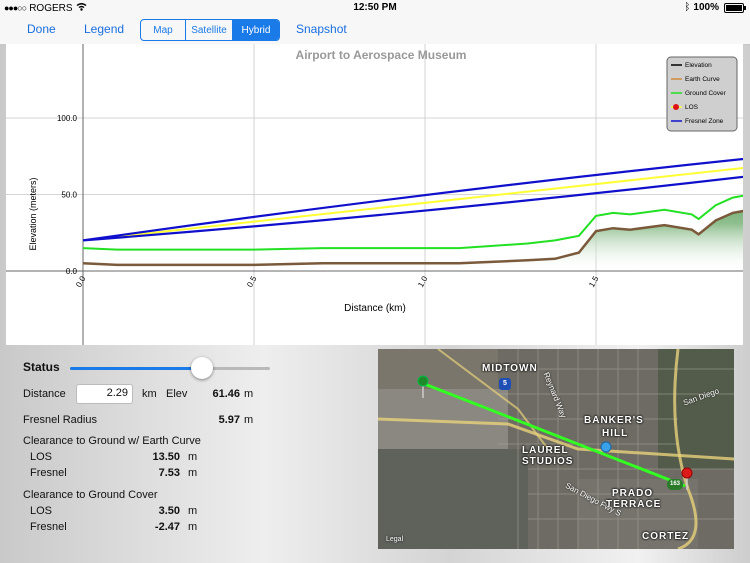  What do you see at coordinates (193, 527) in the screenshot?
I see `gc-fresnel-unit: m` at bounding box center [193, 527].